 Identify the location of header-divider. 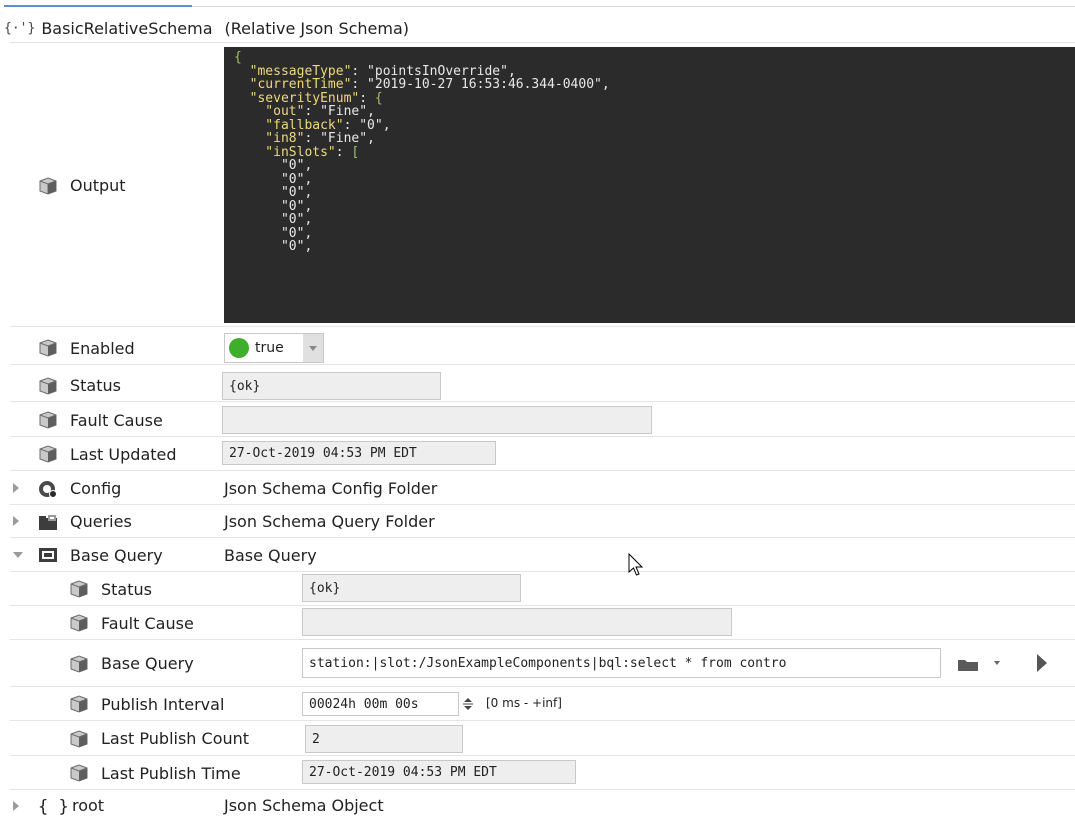
(542, 42).